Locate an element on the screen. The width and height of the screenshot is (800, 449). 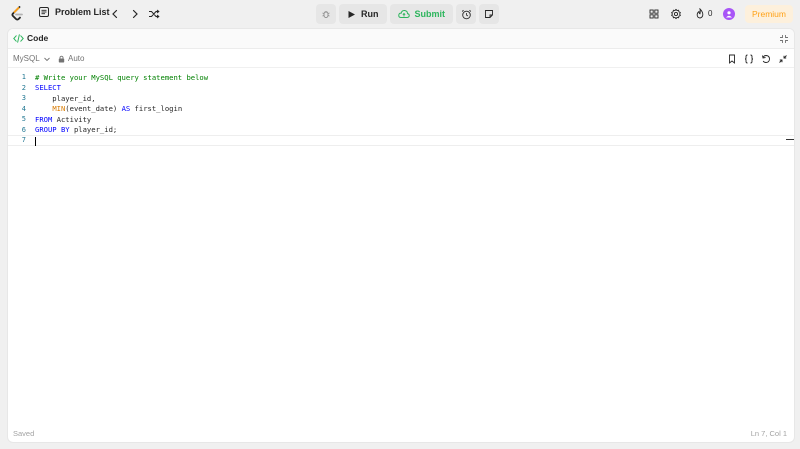
line-number: 6 is located at coordinates (23, 129).